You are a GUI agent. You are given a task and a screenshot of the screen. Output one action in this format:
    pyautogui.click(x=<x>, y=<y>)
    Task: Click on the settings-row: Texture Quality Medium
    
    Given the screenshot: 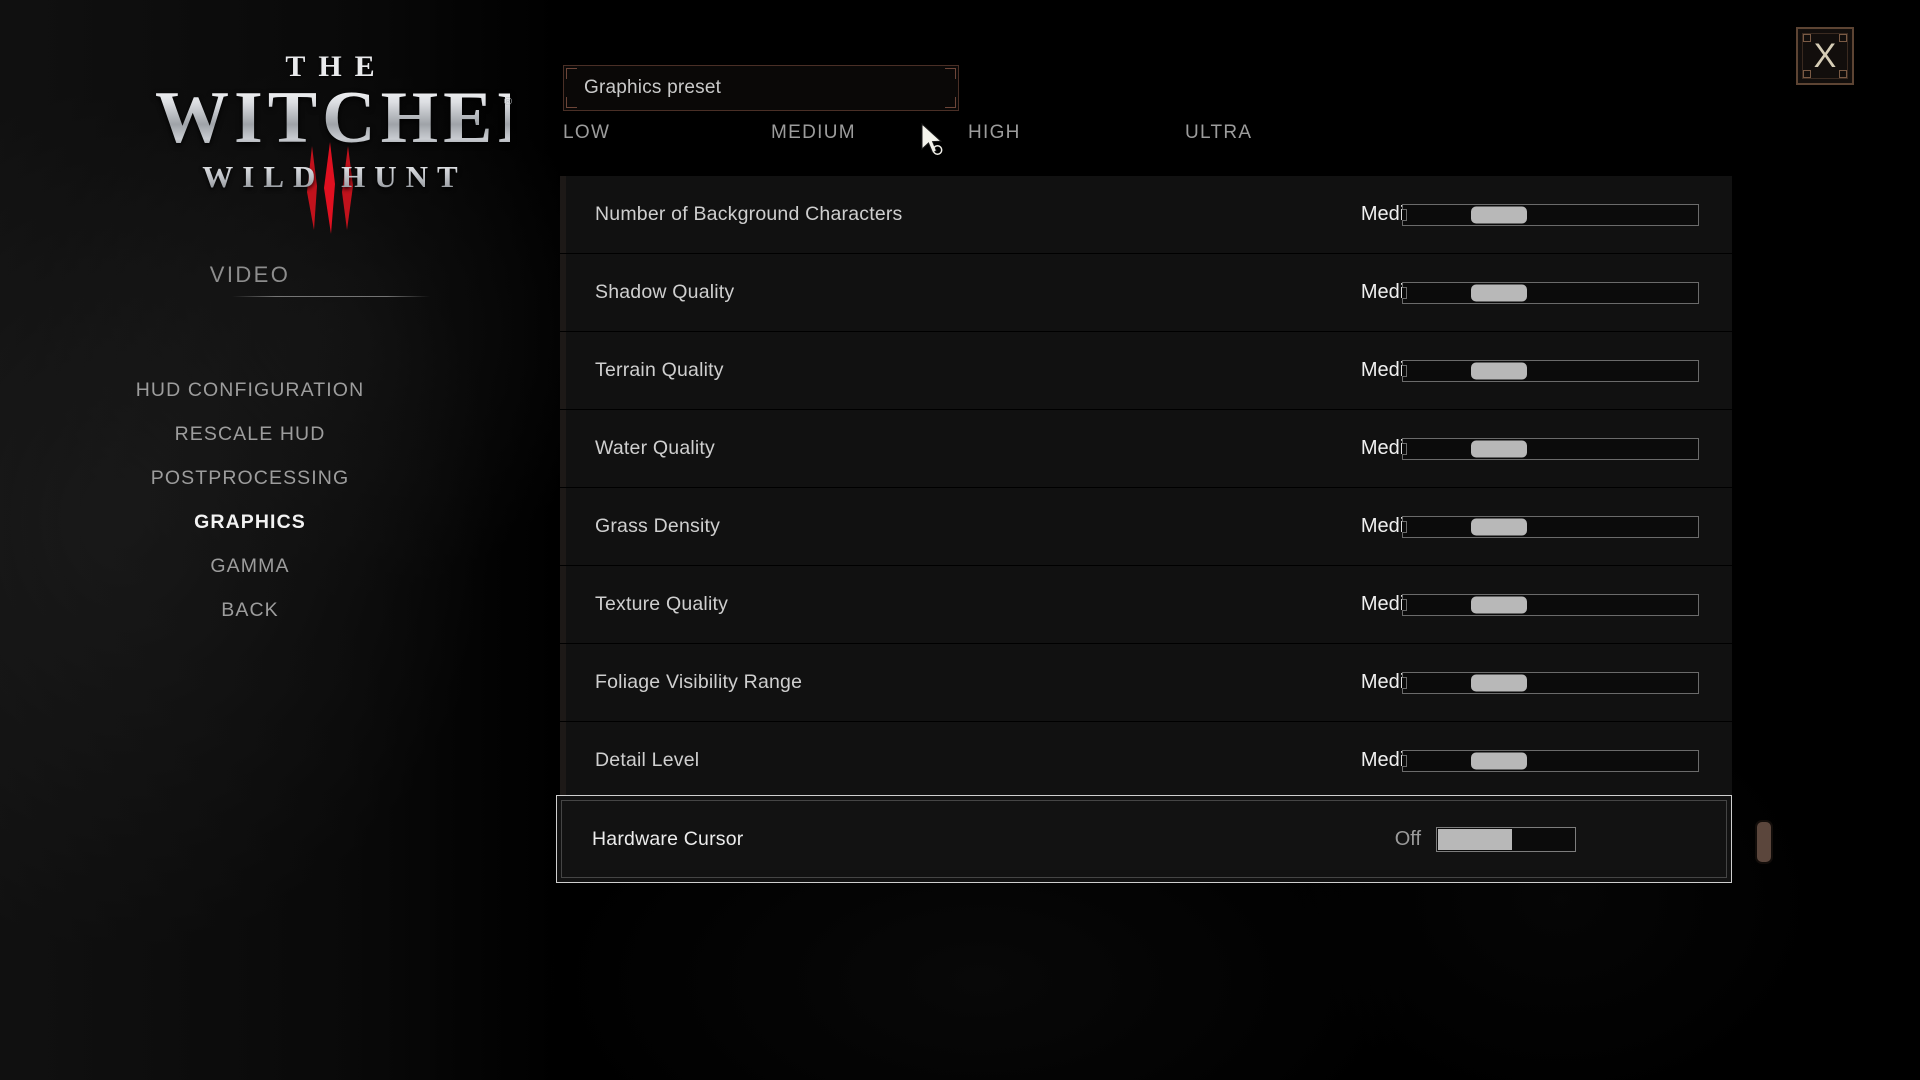 What is the action you would take?
    pyautogui.click(x=1146, y=605)
    